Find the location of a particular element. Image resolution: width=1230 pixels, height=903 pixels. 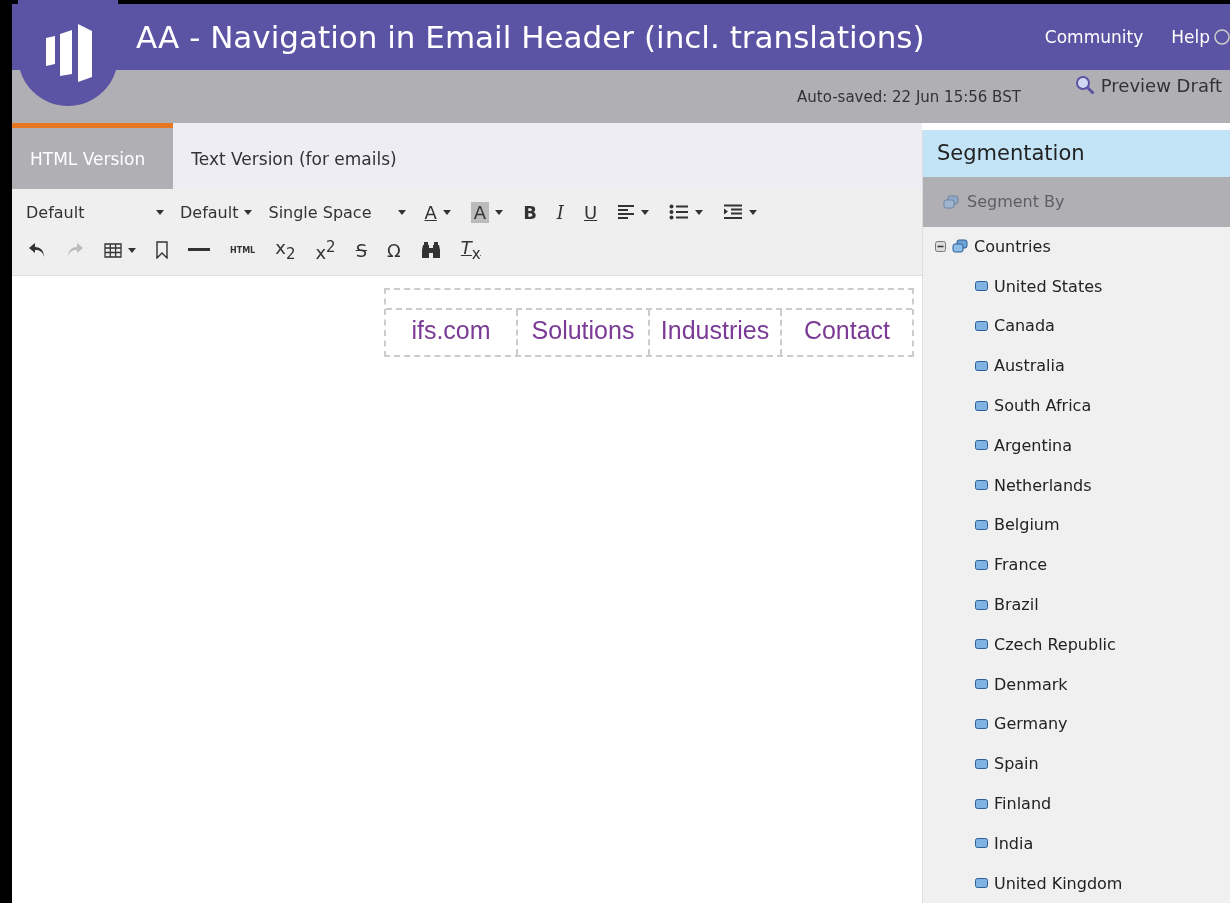

tree-item: Denmark is located at coordinates (1076, 684).